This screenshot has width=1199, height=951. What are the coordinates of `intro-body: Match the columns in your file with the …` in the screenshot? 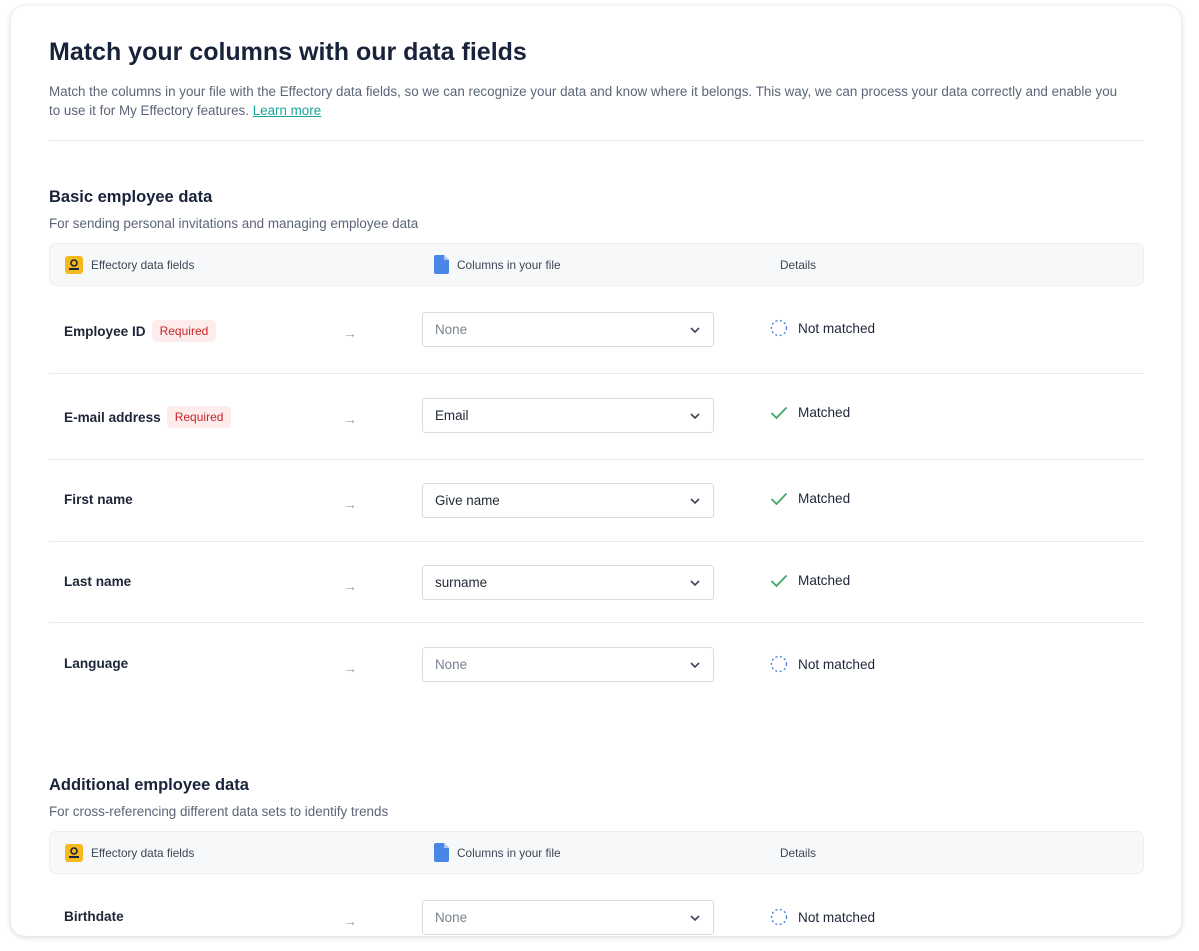 It's located at (583, 101).